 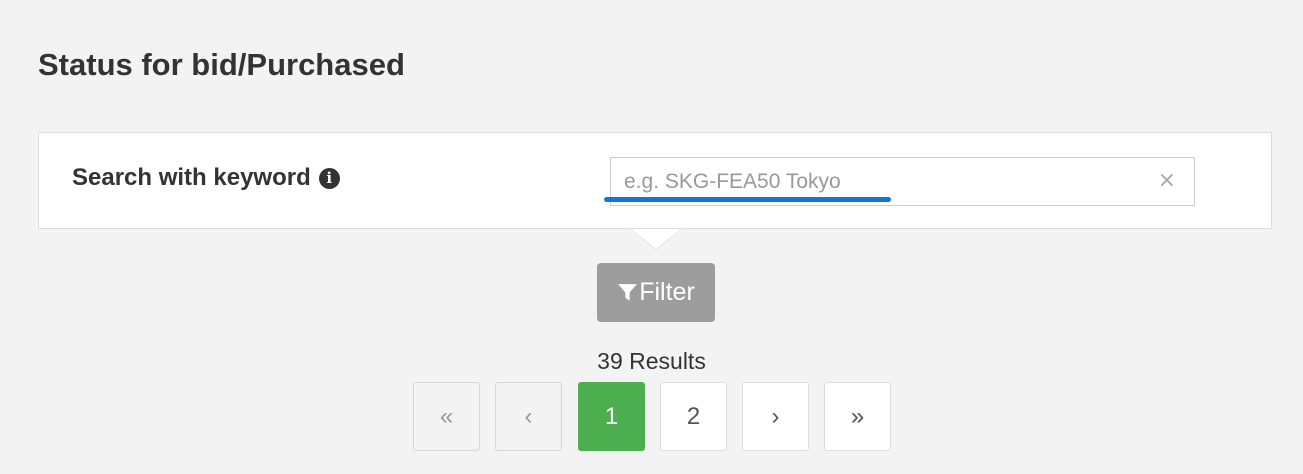 I want to click on next-page-button: ›, so click(x=775, y=416).